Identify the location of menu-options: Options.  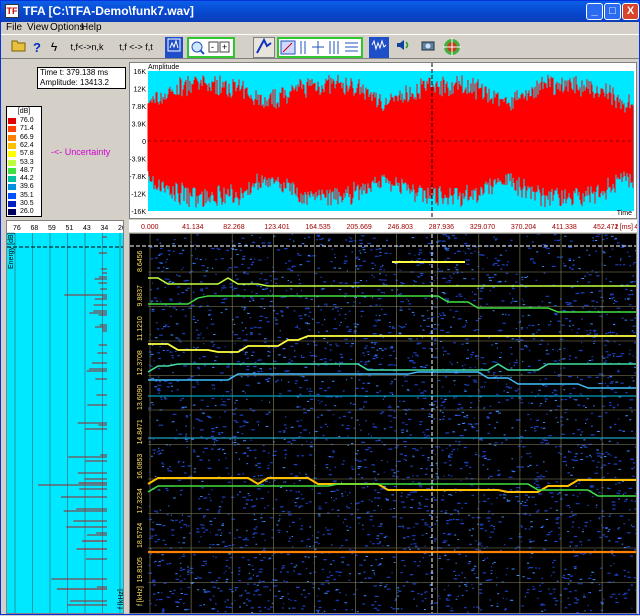
(67, 27).